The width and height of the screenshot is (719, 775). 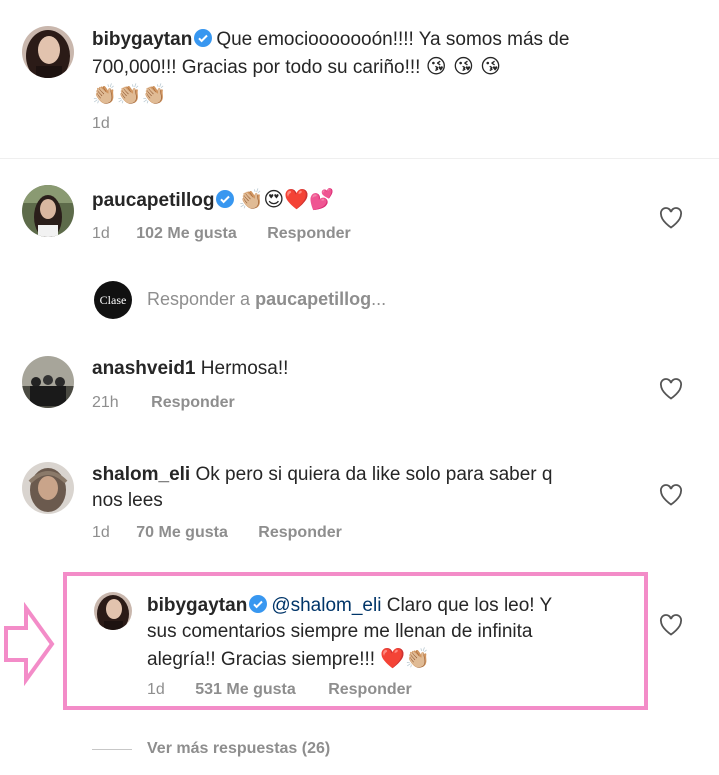 What do you see at coordinates (48, 211) in the screenshot?
I see `avatar-paucapetillog` at bounding box center [48, 211].